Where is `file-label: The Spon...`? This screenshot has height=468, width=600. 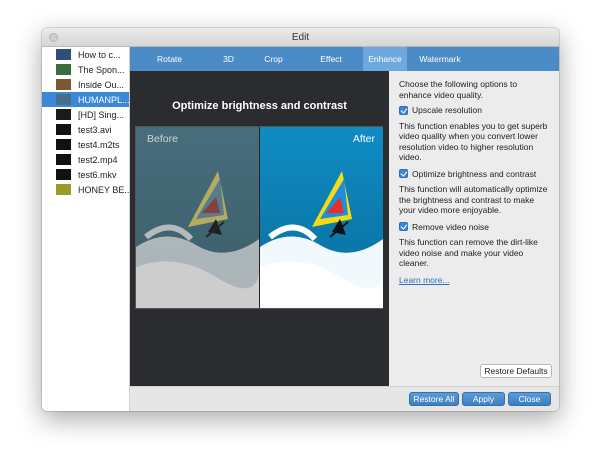
file-label: The Spon... is located at coordinates (101, 69).